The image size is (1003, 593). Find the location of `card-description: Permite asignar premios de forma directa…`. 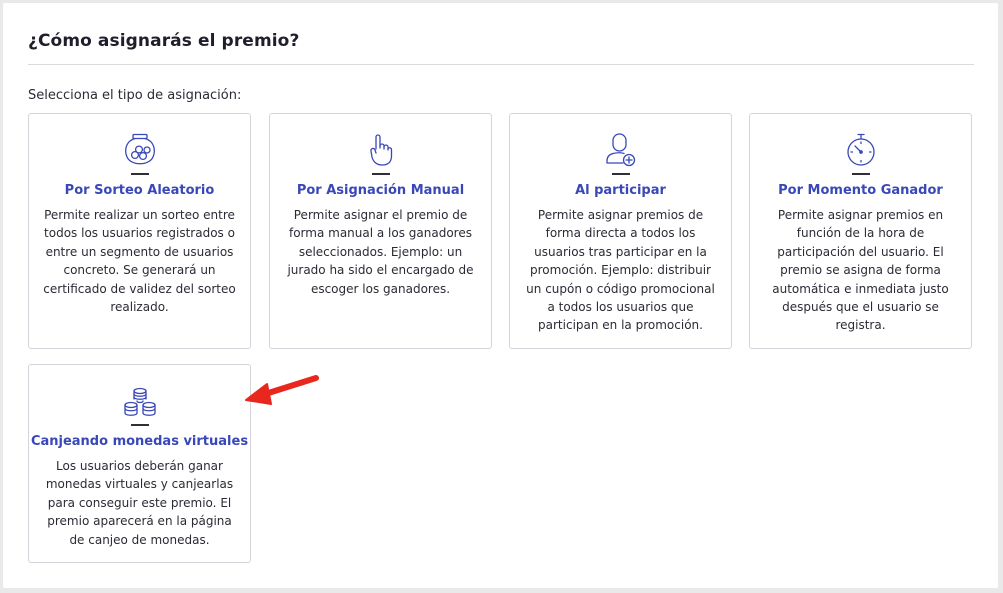

card-description: Permite asignar premios de forma directa… is located at coordinates (620, 270).